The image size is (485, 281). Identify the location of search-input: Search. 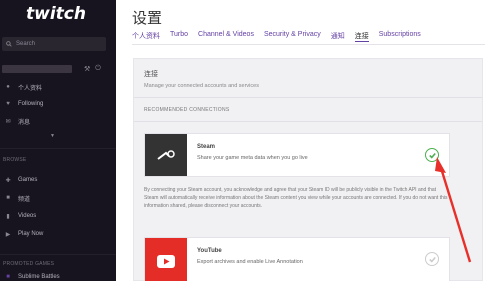
(54, 44).